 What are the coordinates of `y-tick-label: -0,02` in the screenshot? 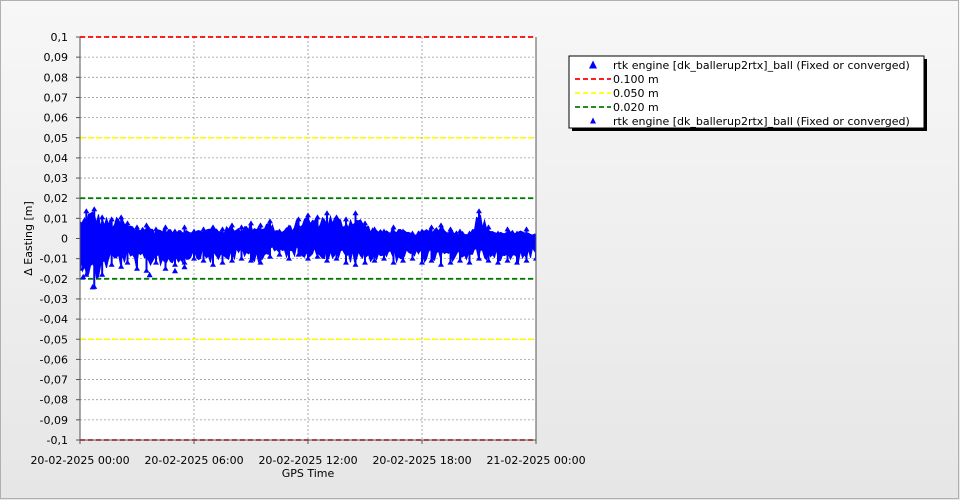 It's located at (54, 279).